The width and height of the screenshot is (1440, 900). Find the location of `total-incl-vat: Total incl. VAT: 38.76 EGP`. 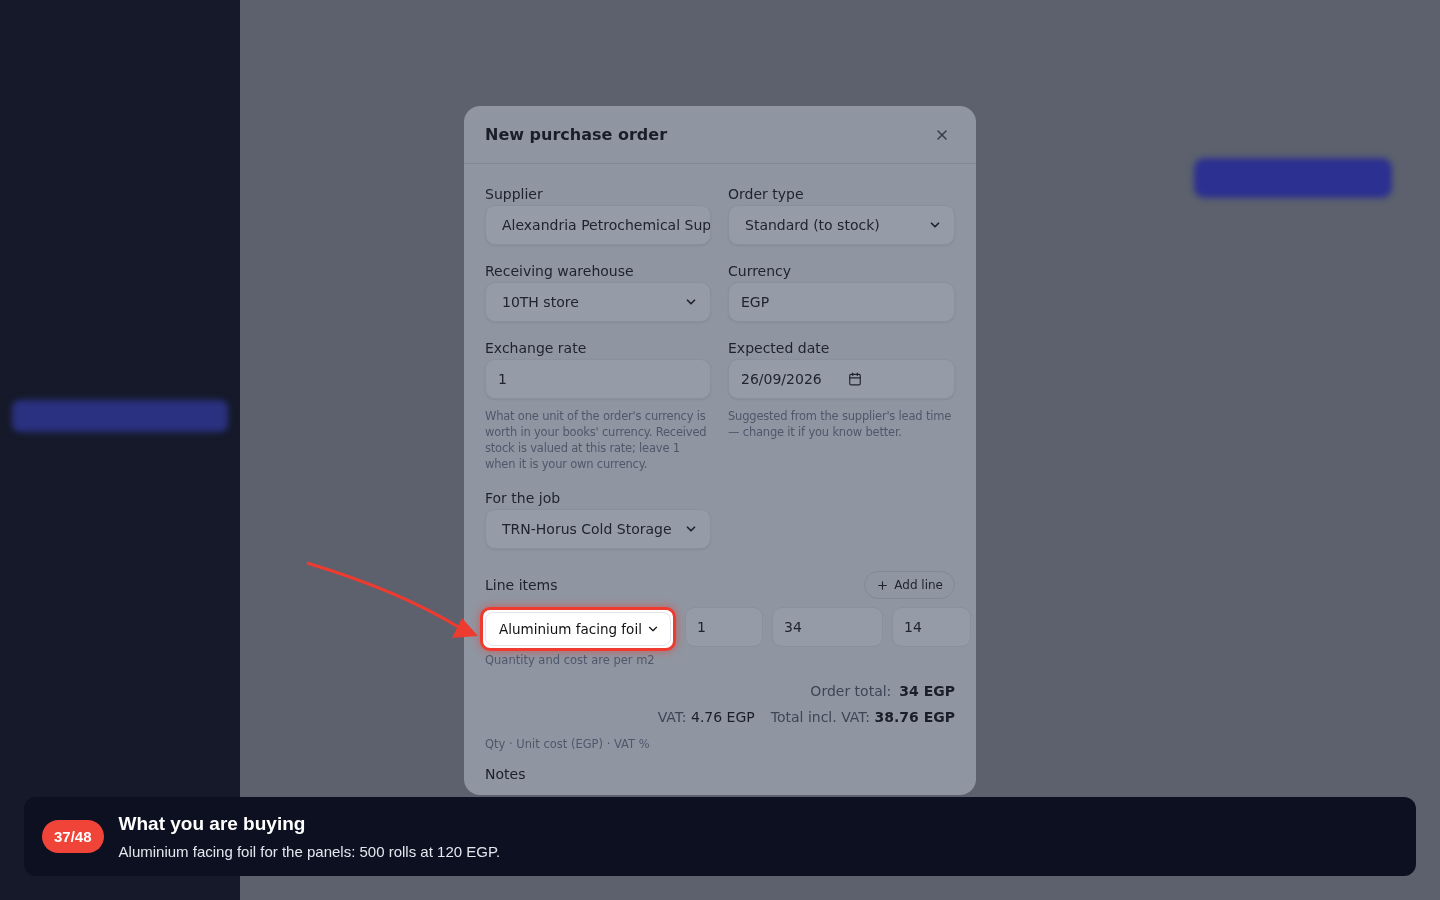

total-incl-vat: Total incl. VAT: 38.76 EGP is located at coordinates (862, 717).